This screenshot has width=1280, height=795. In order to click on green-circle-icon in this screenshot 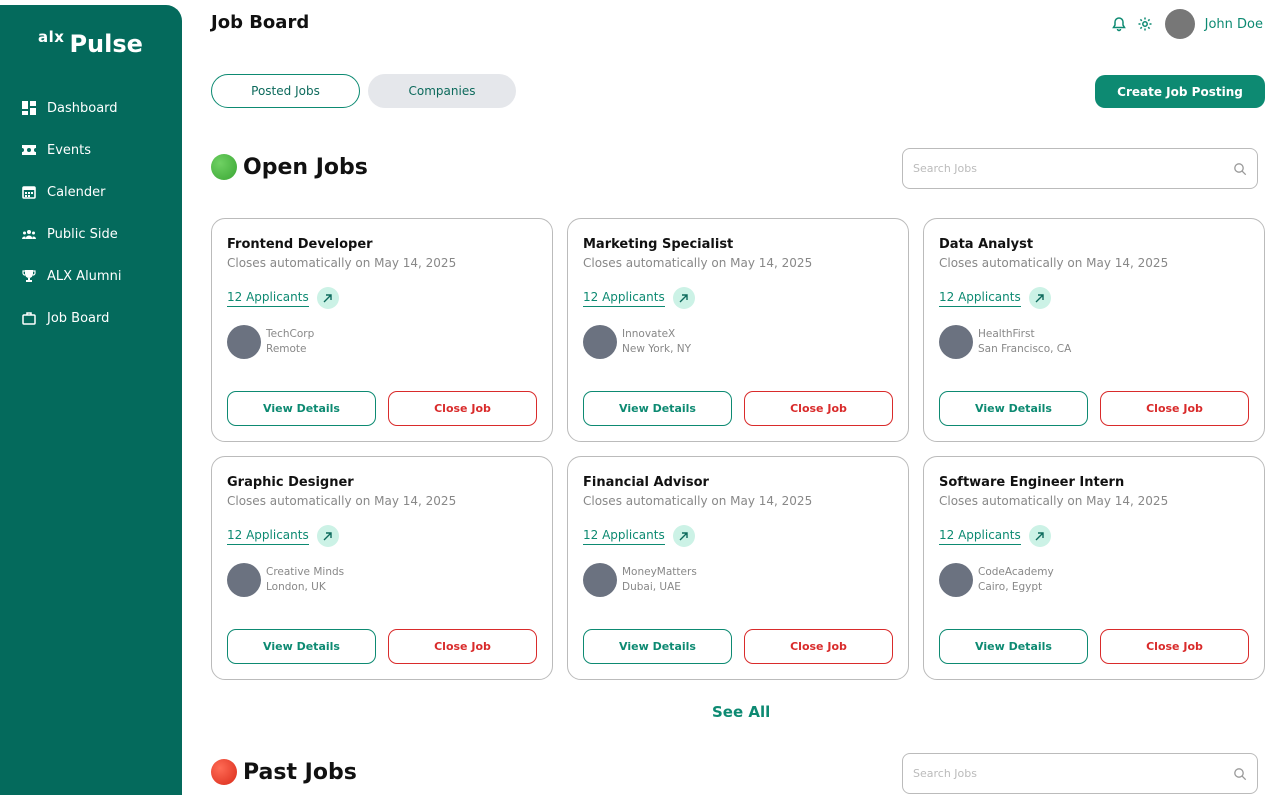, I will do `click(224, 167)`.